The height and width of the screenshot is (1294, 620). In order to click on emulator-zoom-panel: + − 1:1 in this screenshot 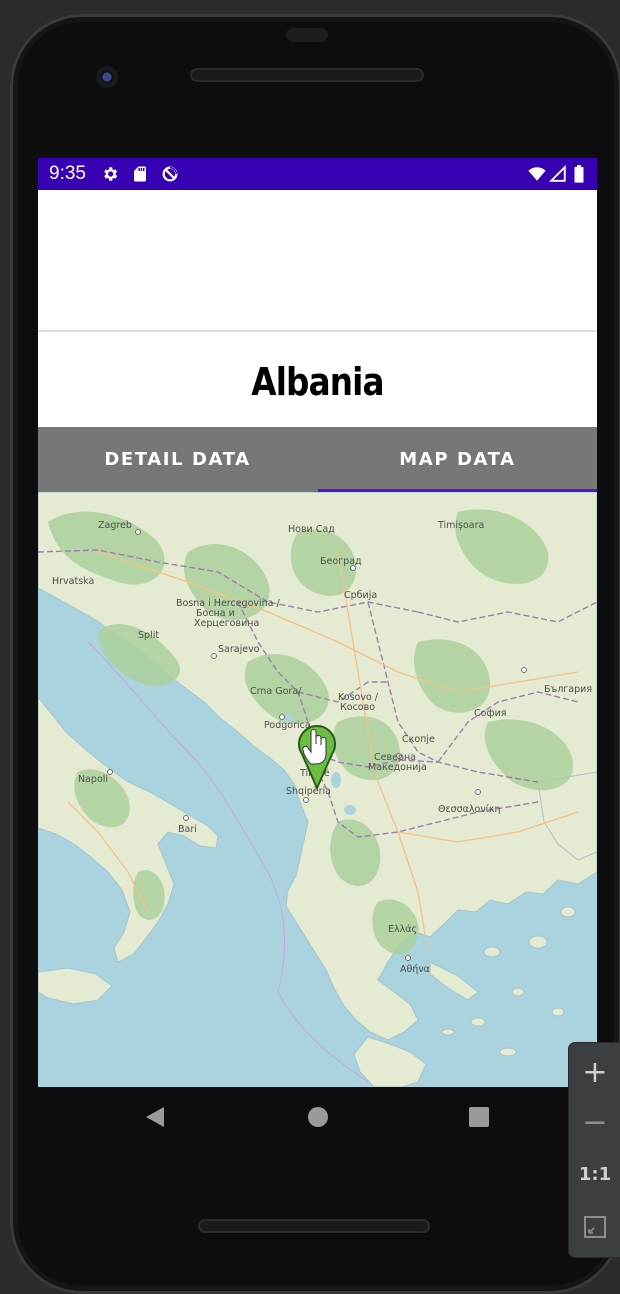, I will do `click(594, 1150)`.